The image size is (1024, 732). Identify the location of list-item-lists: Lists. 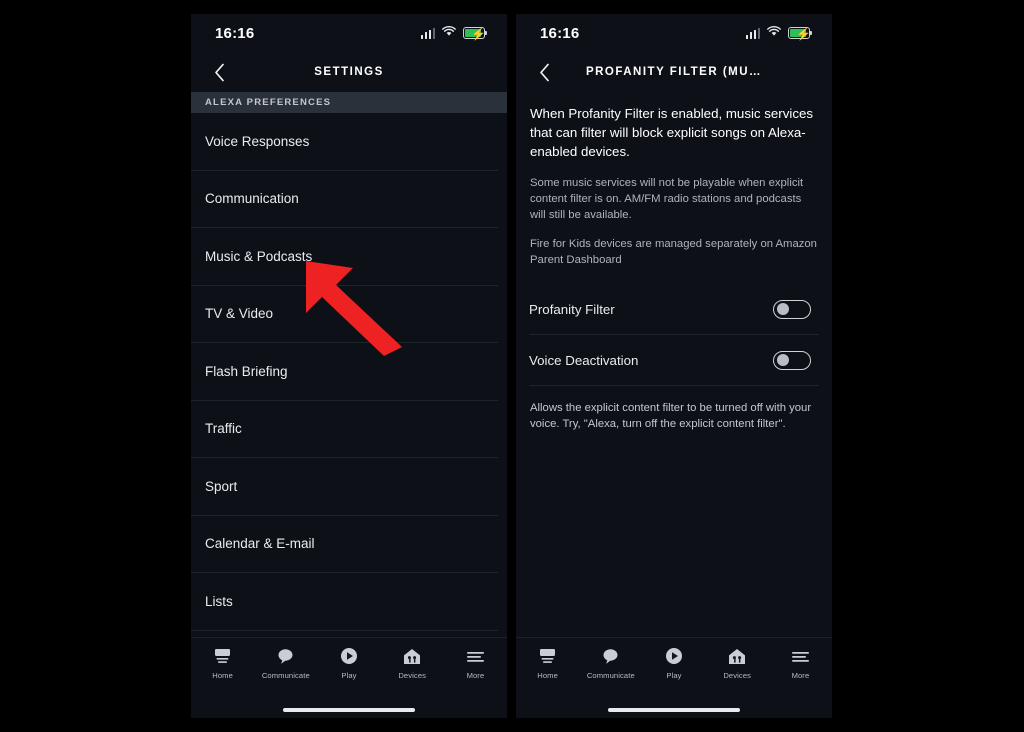
(344, 602).